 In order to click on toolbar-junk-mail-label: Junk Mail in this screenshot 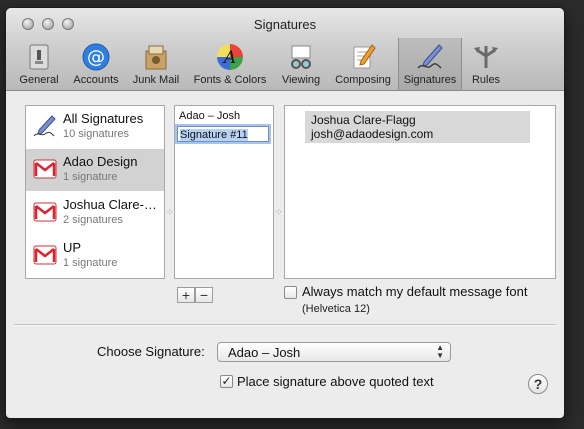, I will do `click(156, 80)`.